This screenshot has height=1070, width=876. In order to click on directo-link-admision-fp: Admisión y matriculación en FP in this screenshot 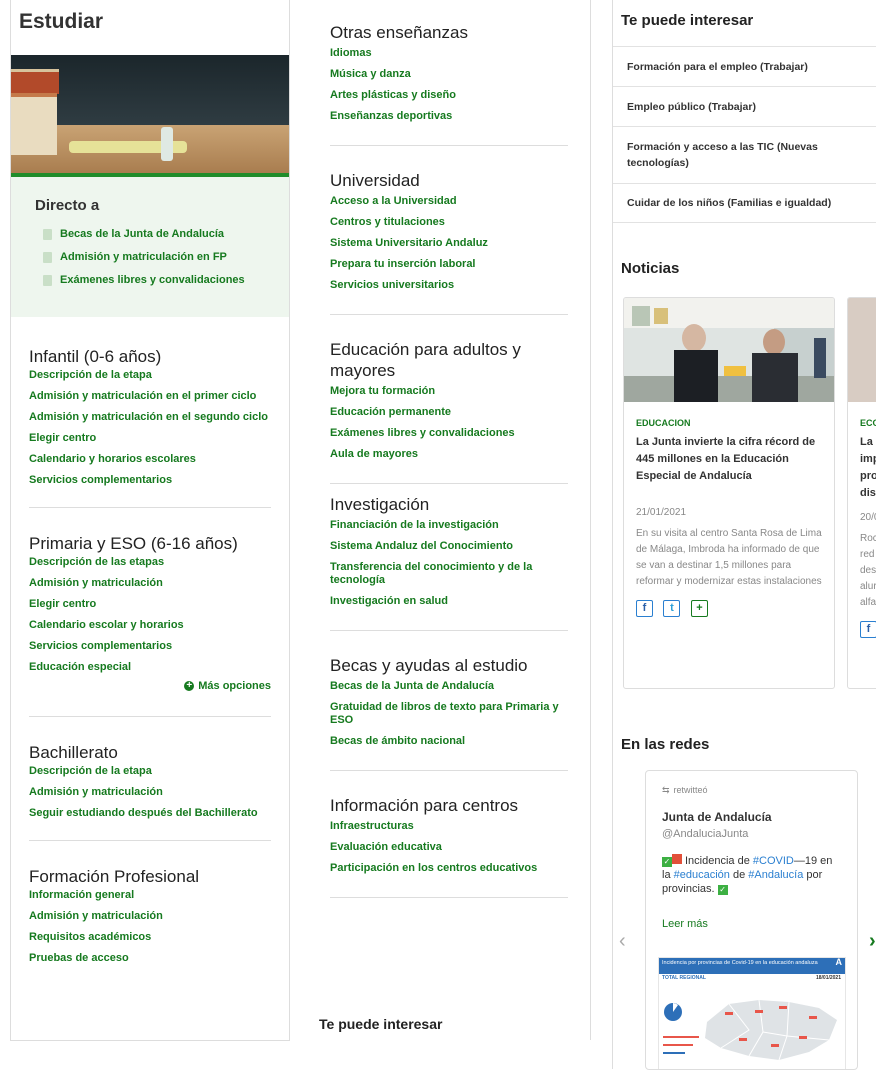, I will do `click(166, 257)`.